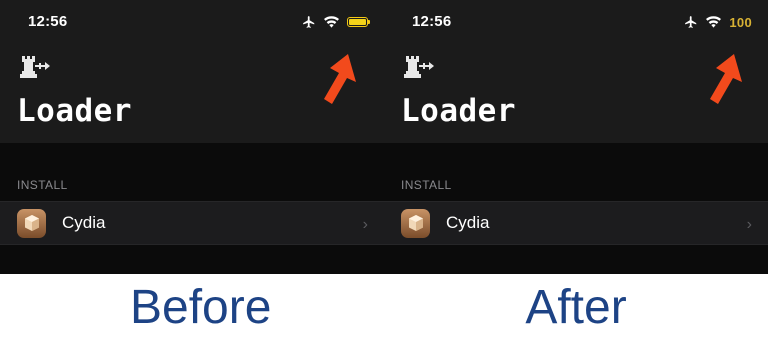  I want to click on battery-percentage: 100, so click(740, 22).